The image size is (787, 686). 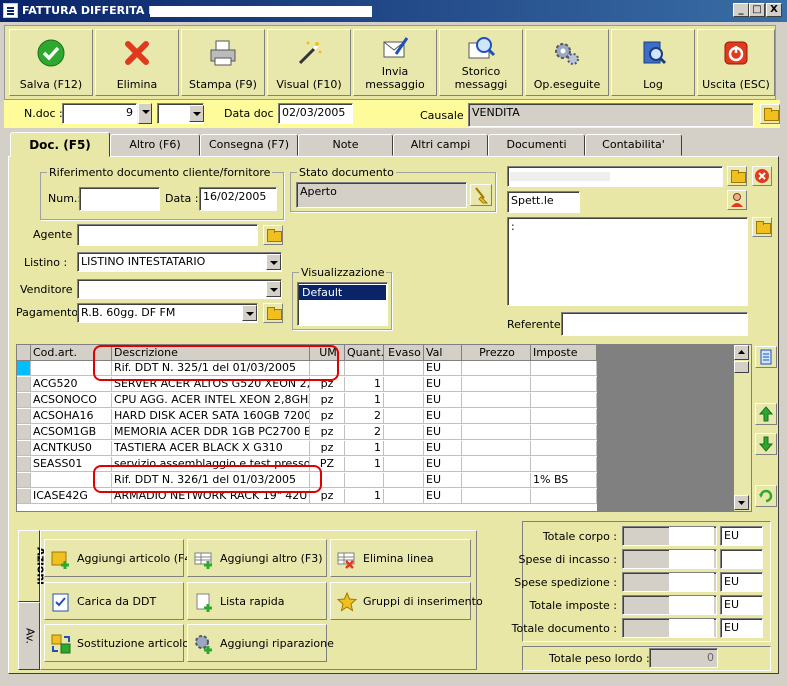 I want to click on add-article-button: Aggiungi articolo (F4), so click(x=120, y=558).